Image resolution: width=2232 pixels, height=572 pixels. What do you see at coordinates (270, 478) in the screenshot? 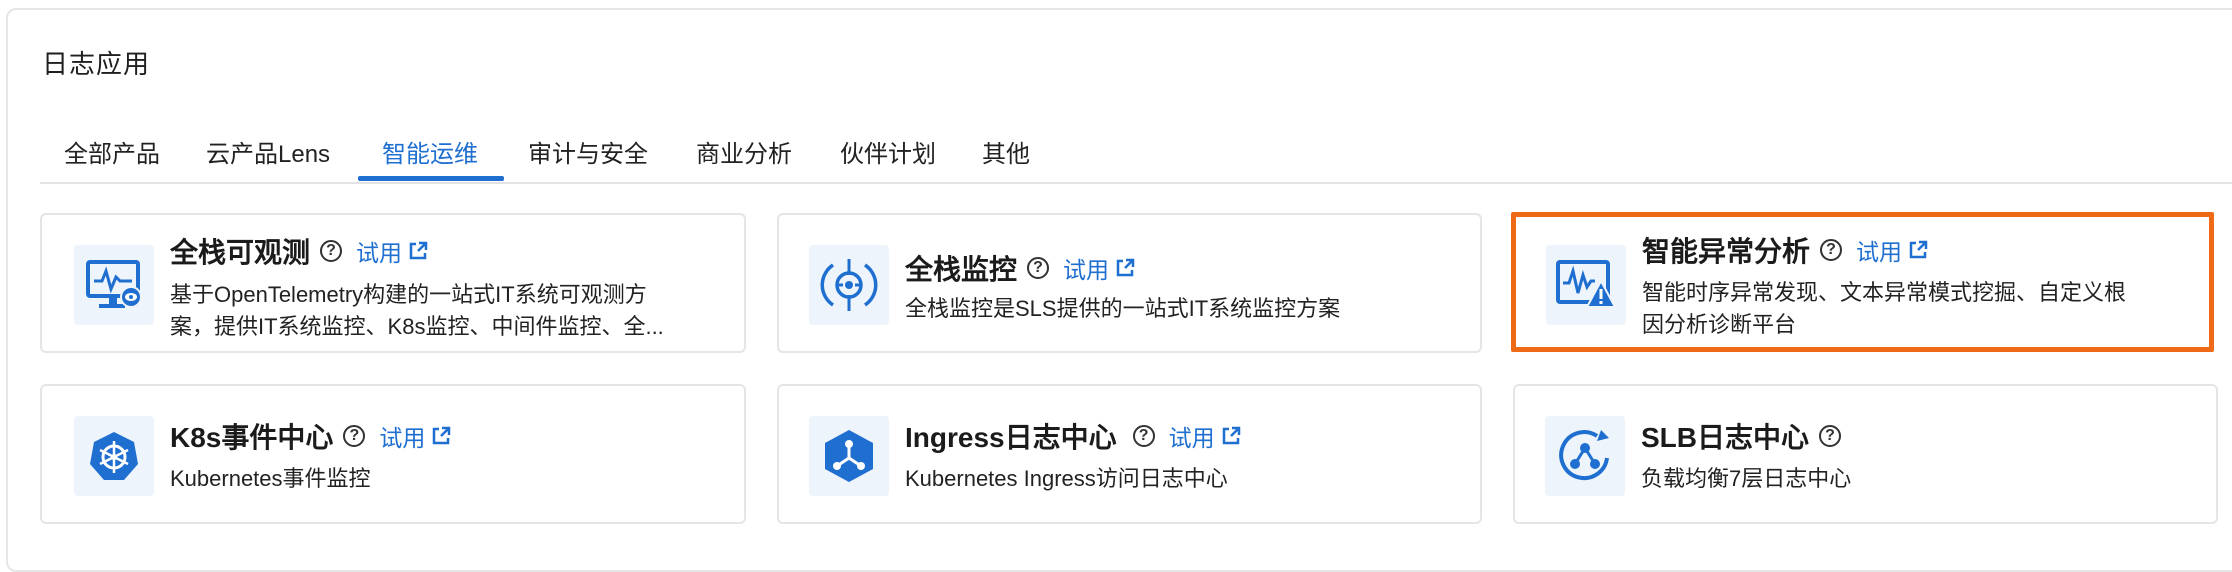
I see `card-description: Kubernetes事件监控` at bounding box center [270, 478].